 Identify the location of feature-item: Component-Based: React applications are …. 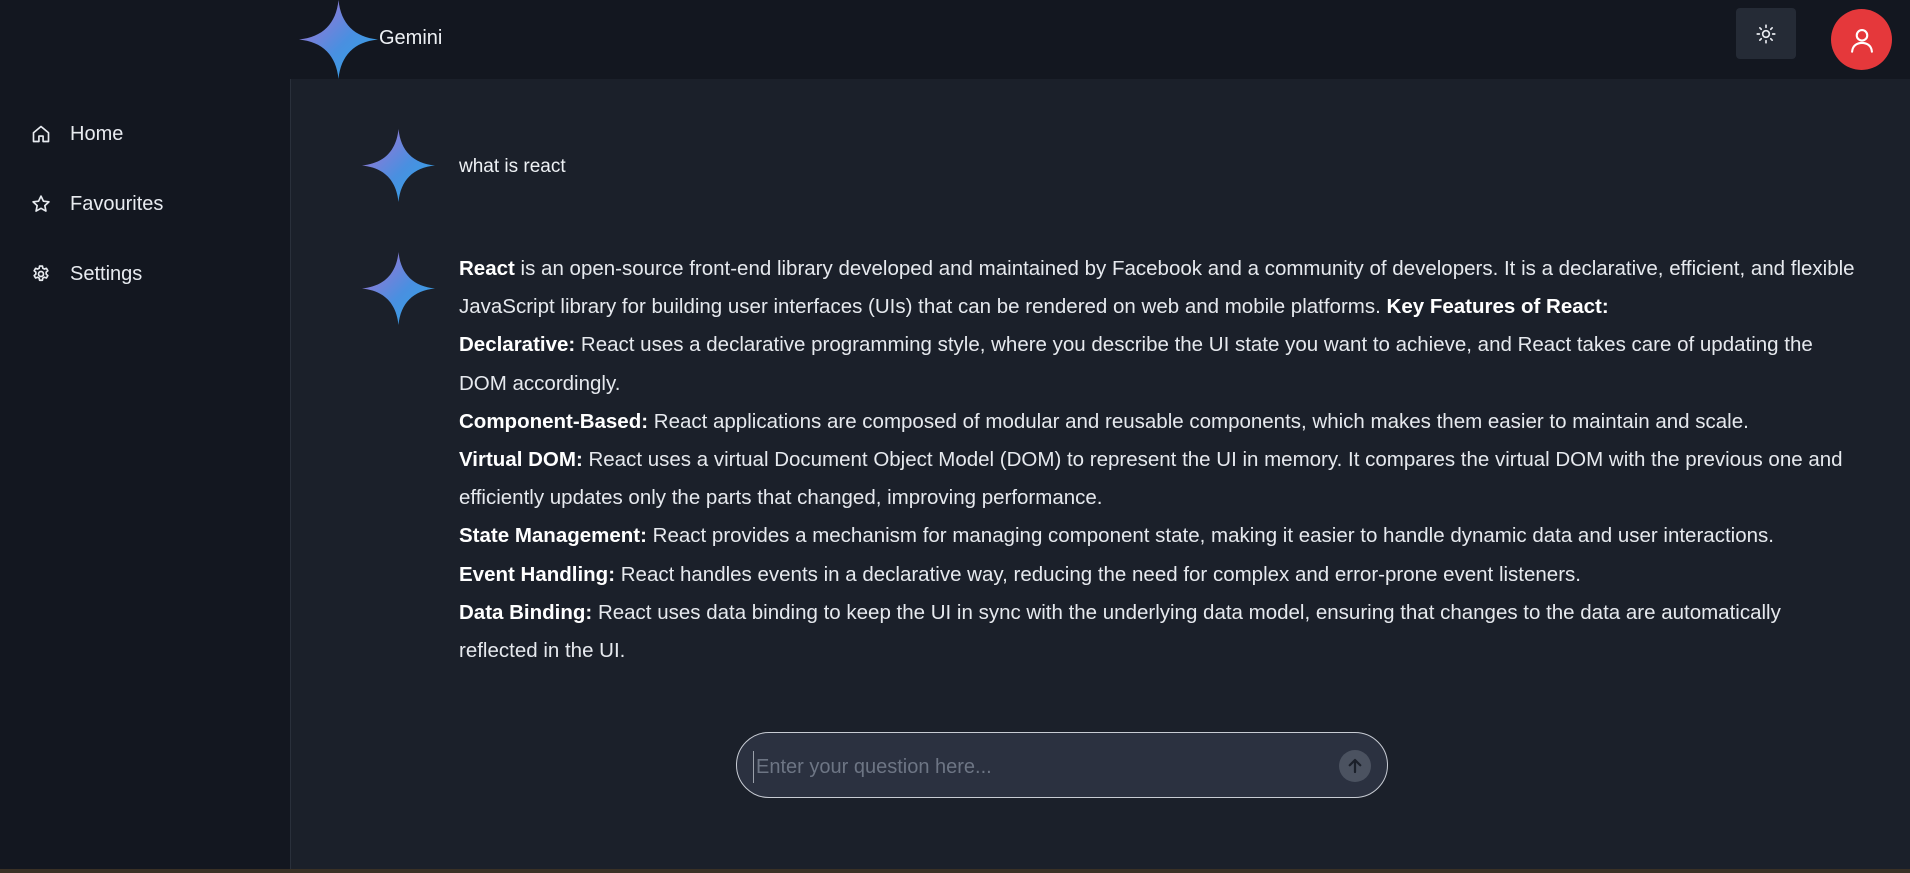
(1159, 422).